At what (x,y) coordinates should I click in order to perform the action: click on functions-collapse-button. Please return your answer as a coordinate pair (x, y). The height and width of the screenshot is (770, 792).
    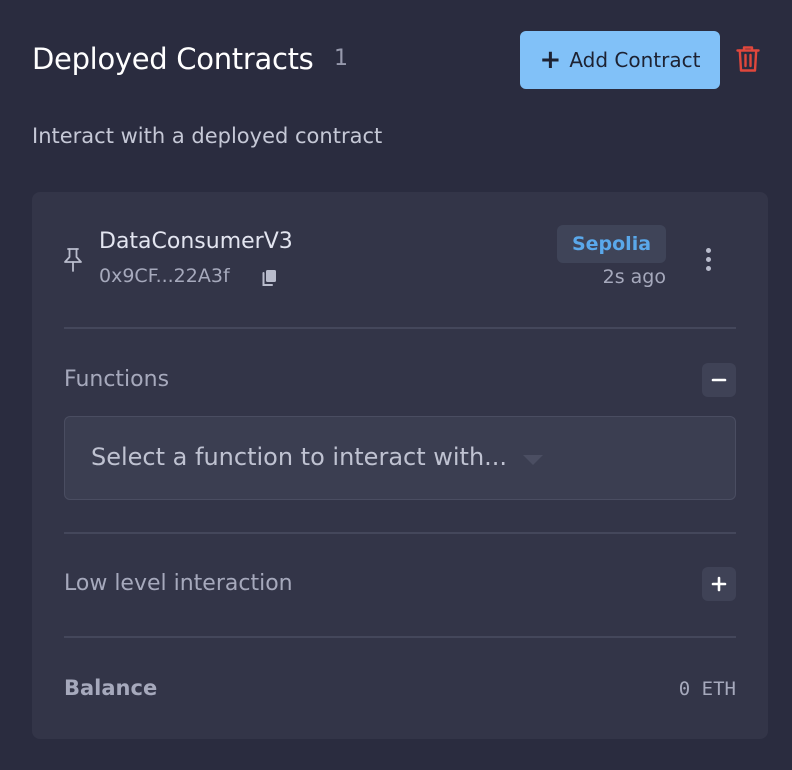
    Looking at the image, I should click on (719, 380).